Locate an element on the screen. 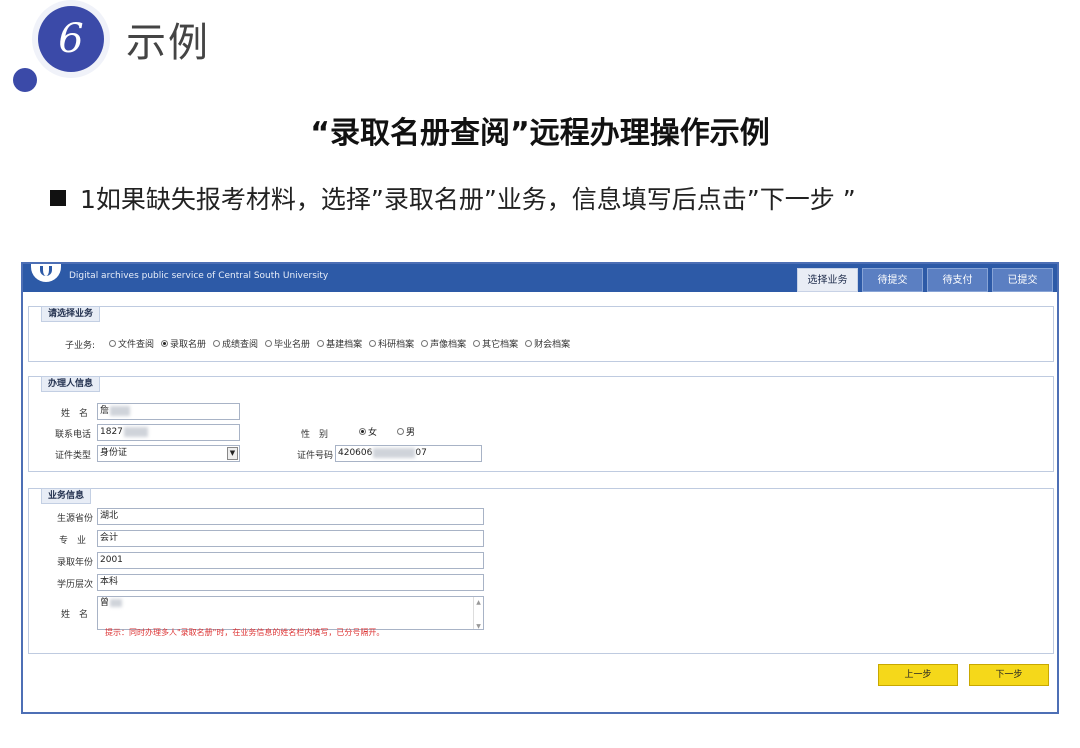 The image size is (1080, 748). gender-female-radio: 女 is located at coordinates (368, 431).